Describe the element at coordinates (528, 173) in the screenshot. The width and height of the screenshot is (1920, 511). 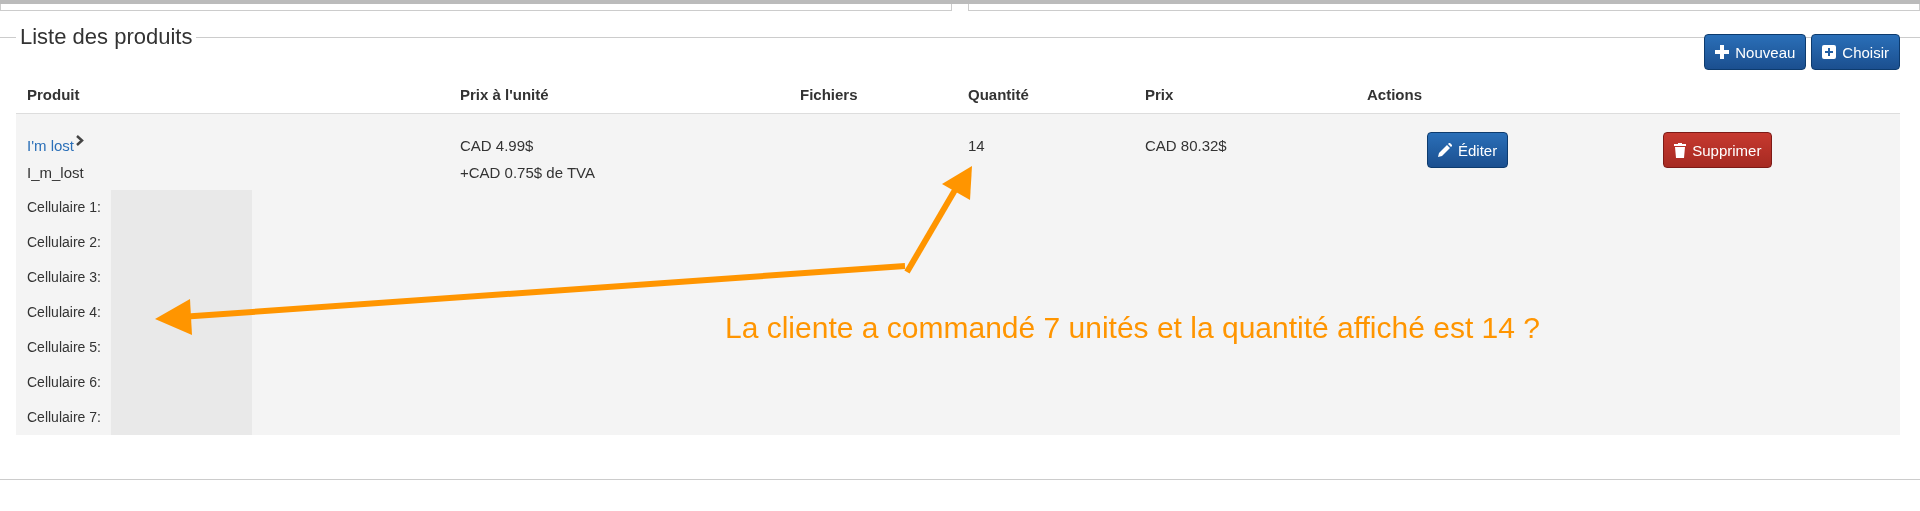
I see `tax-text: +CAD 0.75$ de TVA` at that location.